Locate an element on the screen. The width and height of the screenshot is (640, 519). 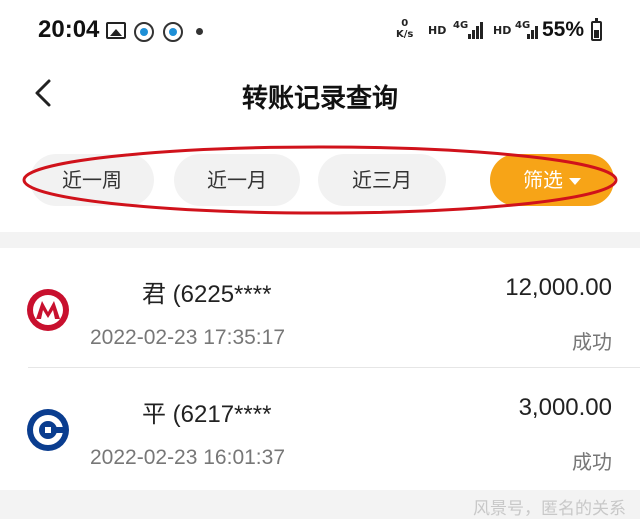
filter-last-three-months-button: 近三月 is located at coordinates (382, 180).